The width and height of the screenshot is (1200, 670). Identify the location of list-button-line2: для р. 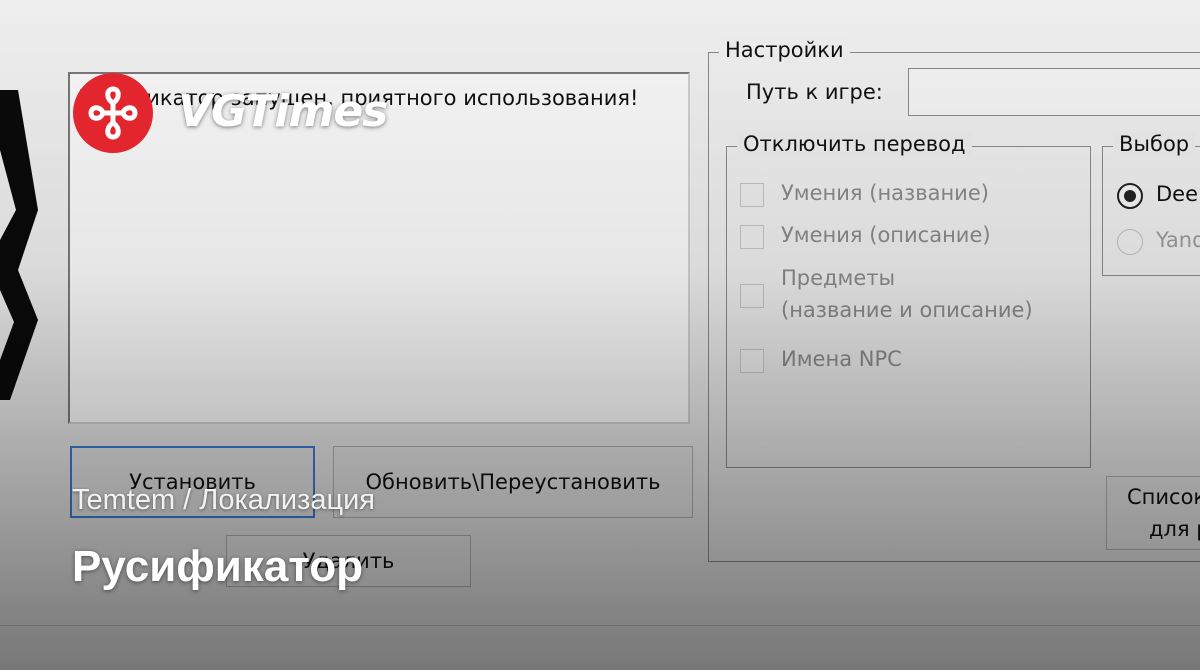
(1174, 529).